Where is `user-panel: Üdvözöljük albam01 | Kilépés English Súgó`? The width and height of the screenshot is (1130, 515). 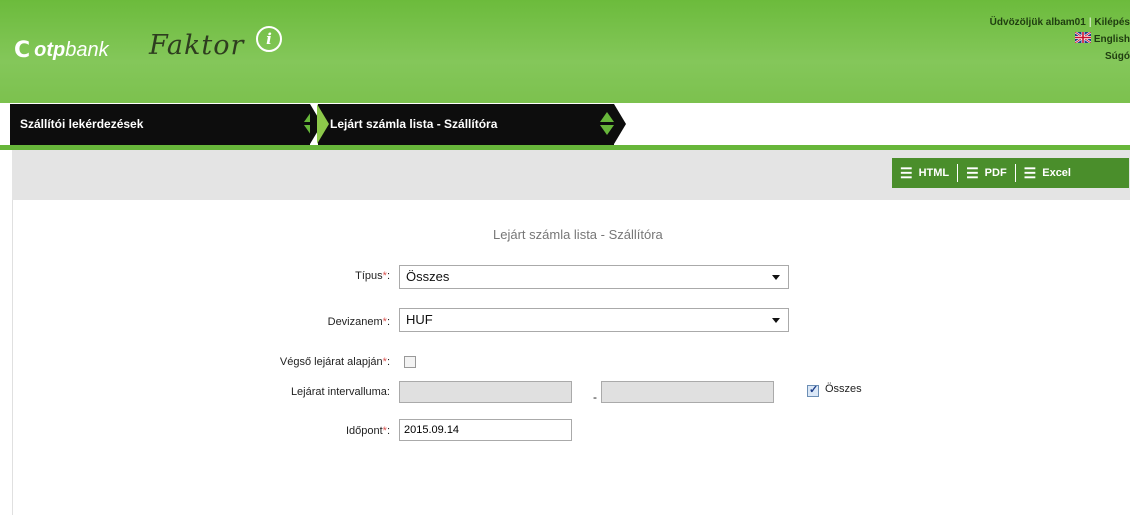 user-panel: Üdvözöljük albam01 | Kilépés English Súgó is located at coordinates (1060, 39).